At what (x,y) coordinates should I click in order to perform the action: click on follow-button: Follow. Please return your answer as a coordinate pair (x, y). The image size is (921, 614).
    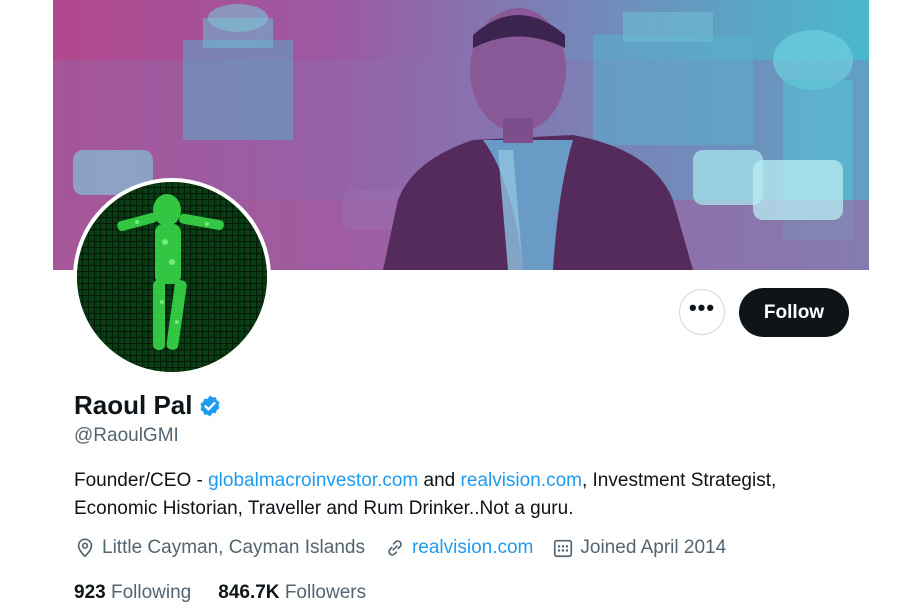
    Looking at the image, I should click on (794, 312).